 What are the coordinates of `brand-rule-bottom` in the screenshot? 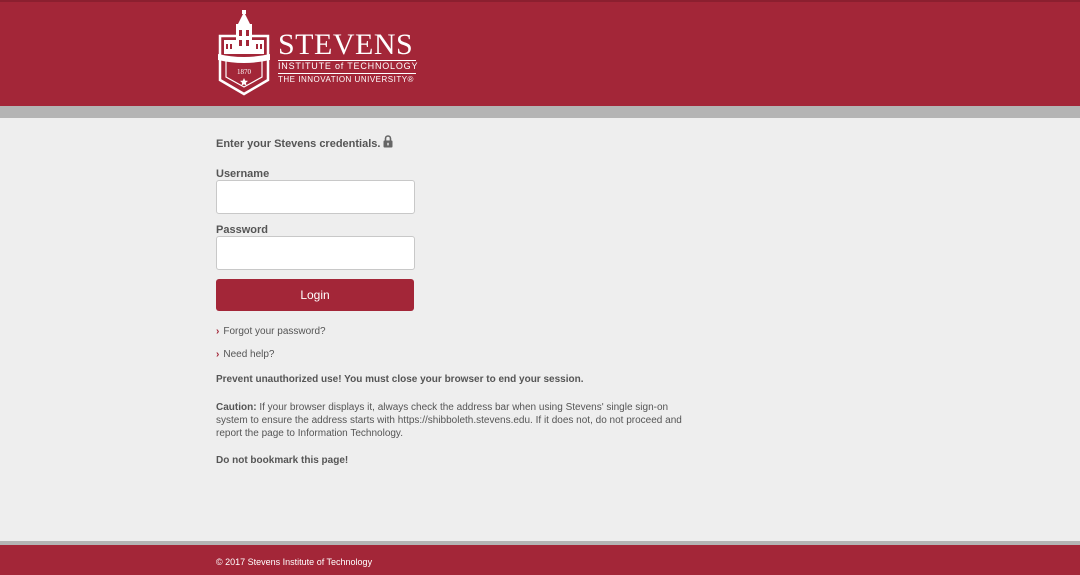 It's located at (347, 73).